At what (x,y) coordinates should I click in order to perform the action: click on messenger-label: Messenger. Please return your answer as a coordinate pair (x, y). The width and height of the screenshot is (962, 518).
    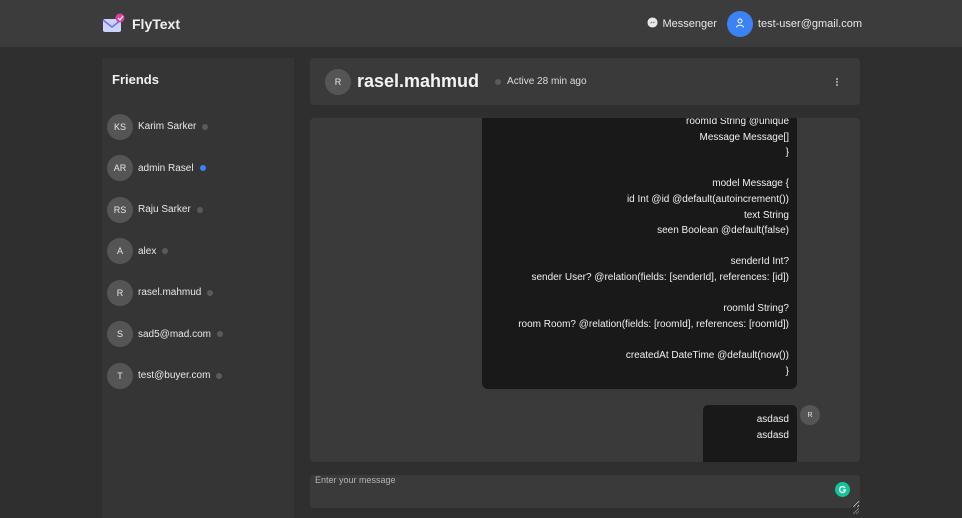
    Looking at the image, I should click on (689, 23).